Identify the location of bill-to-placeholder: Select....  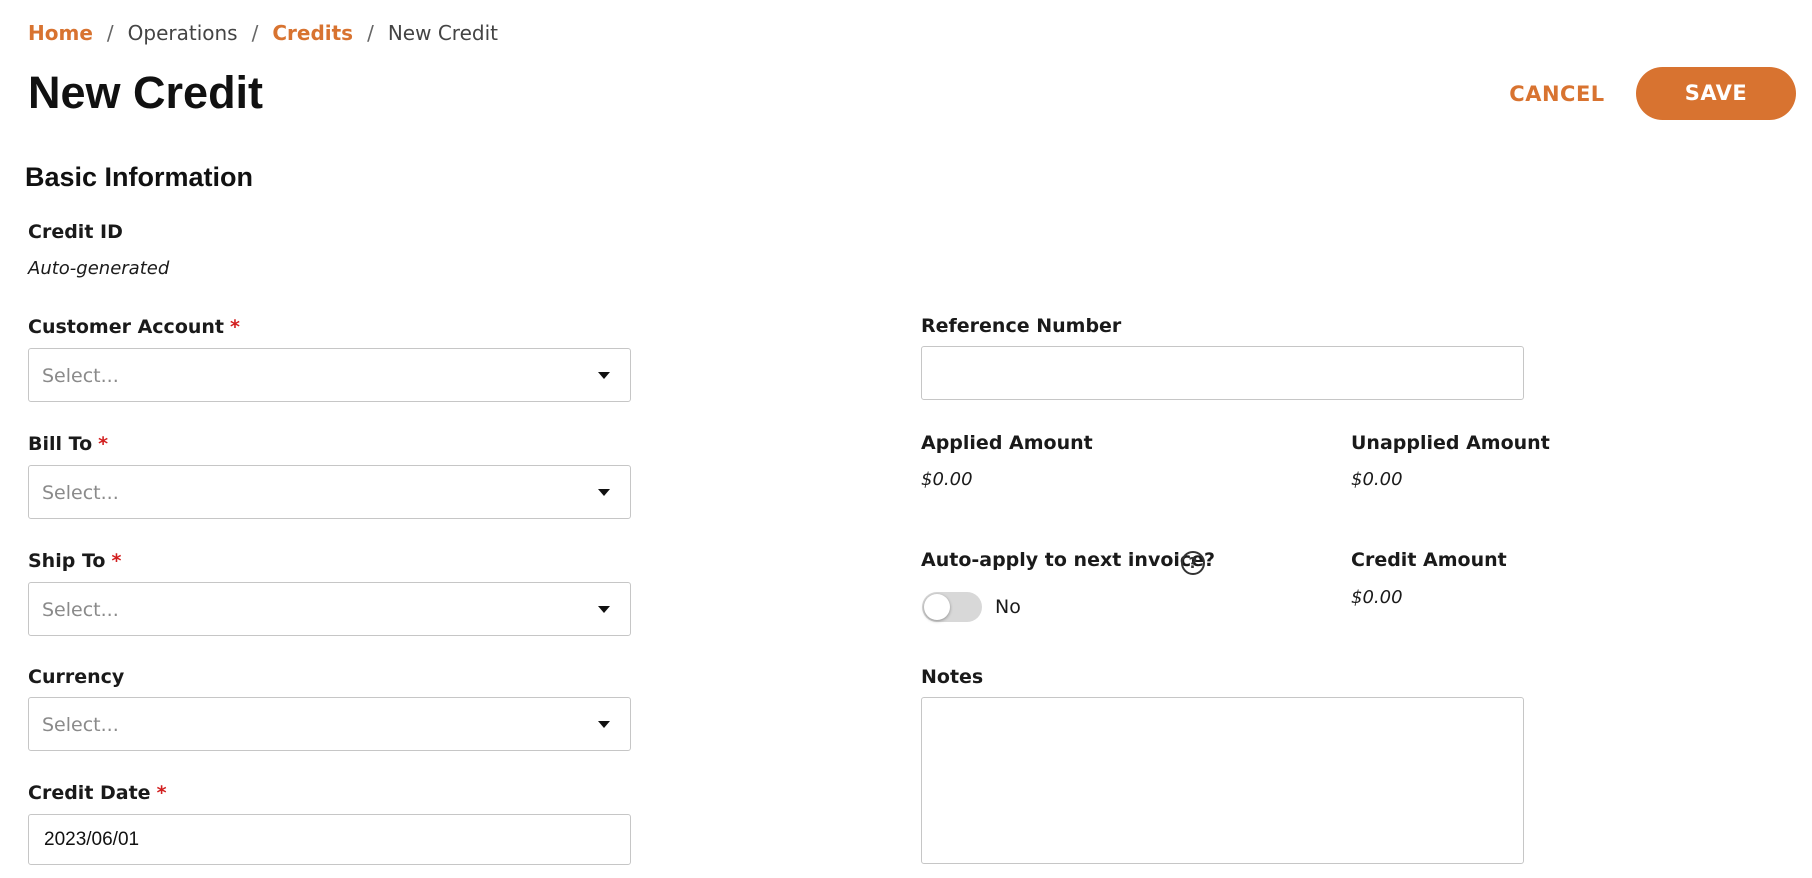
(80, 493).